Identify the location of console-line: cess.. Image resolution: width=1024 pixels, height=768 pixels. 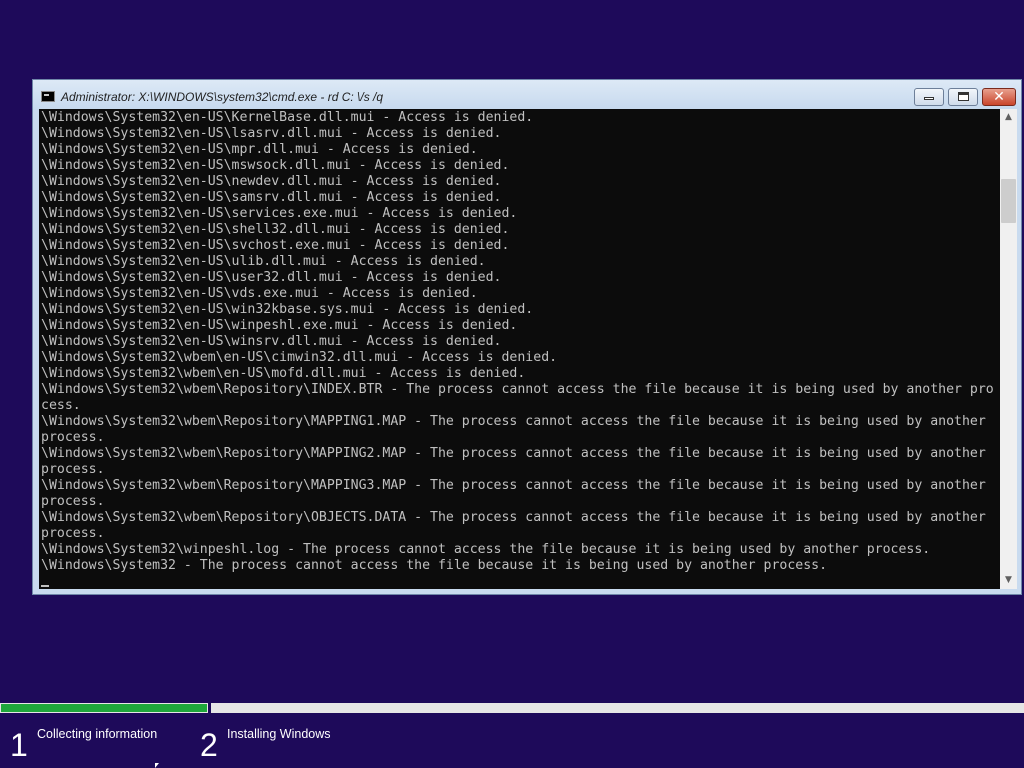
(61, 405).